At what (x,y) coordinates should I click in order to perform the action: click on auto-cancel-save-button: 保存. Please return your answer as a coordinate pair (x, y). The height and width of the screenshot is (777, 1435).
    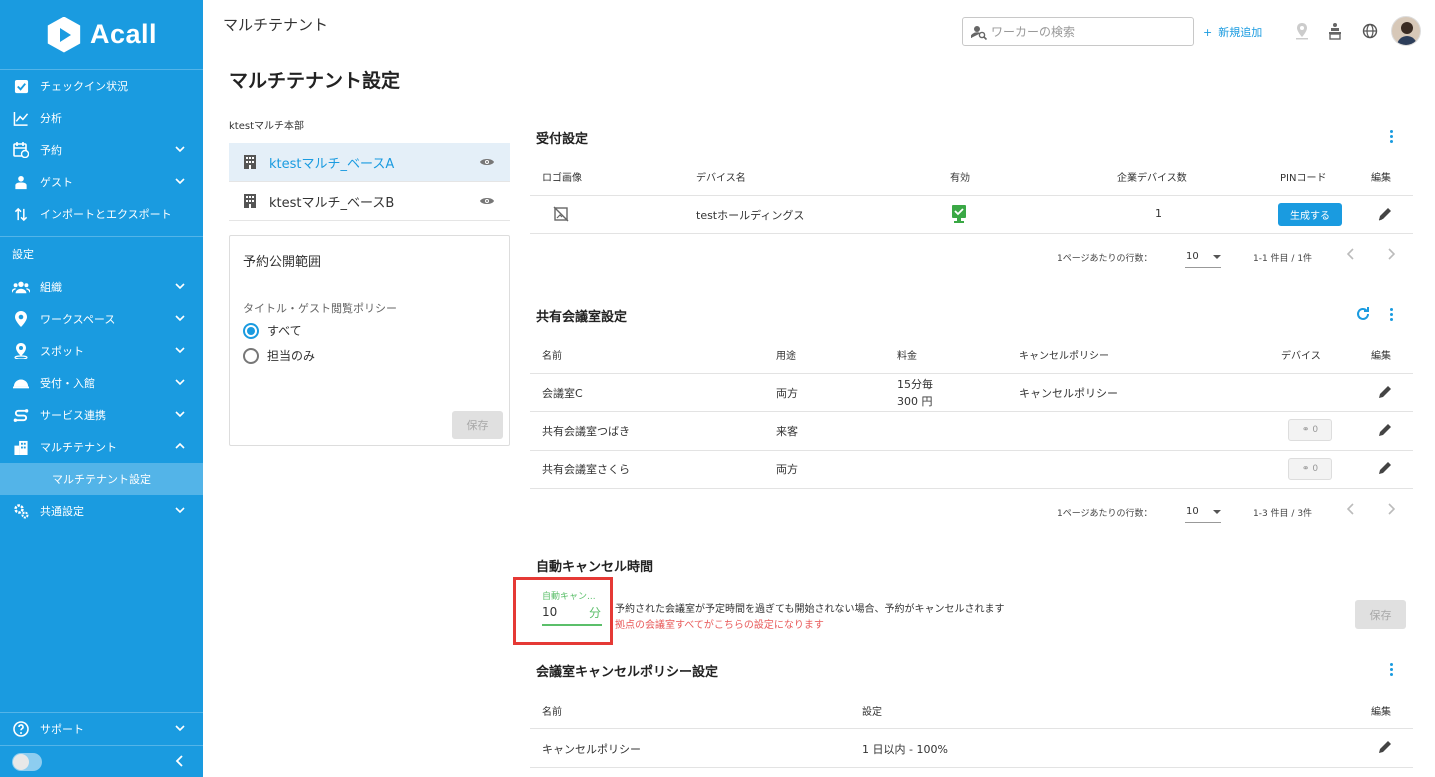
    Looking at the image, I should click on (1380, 614).